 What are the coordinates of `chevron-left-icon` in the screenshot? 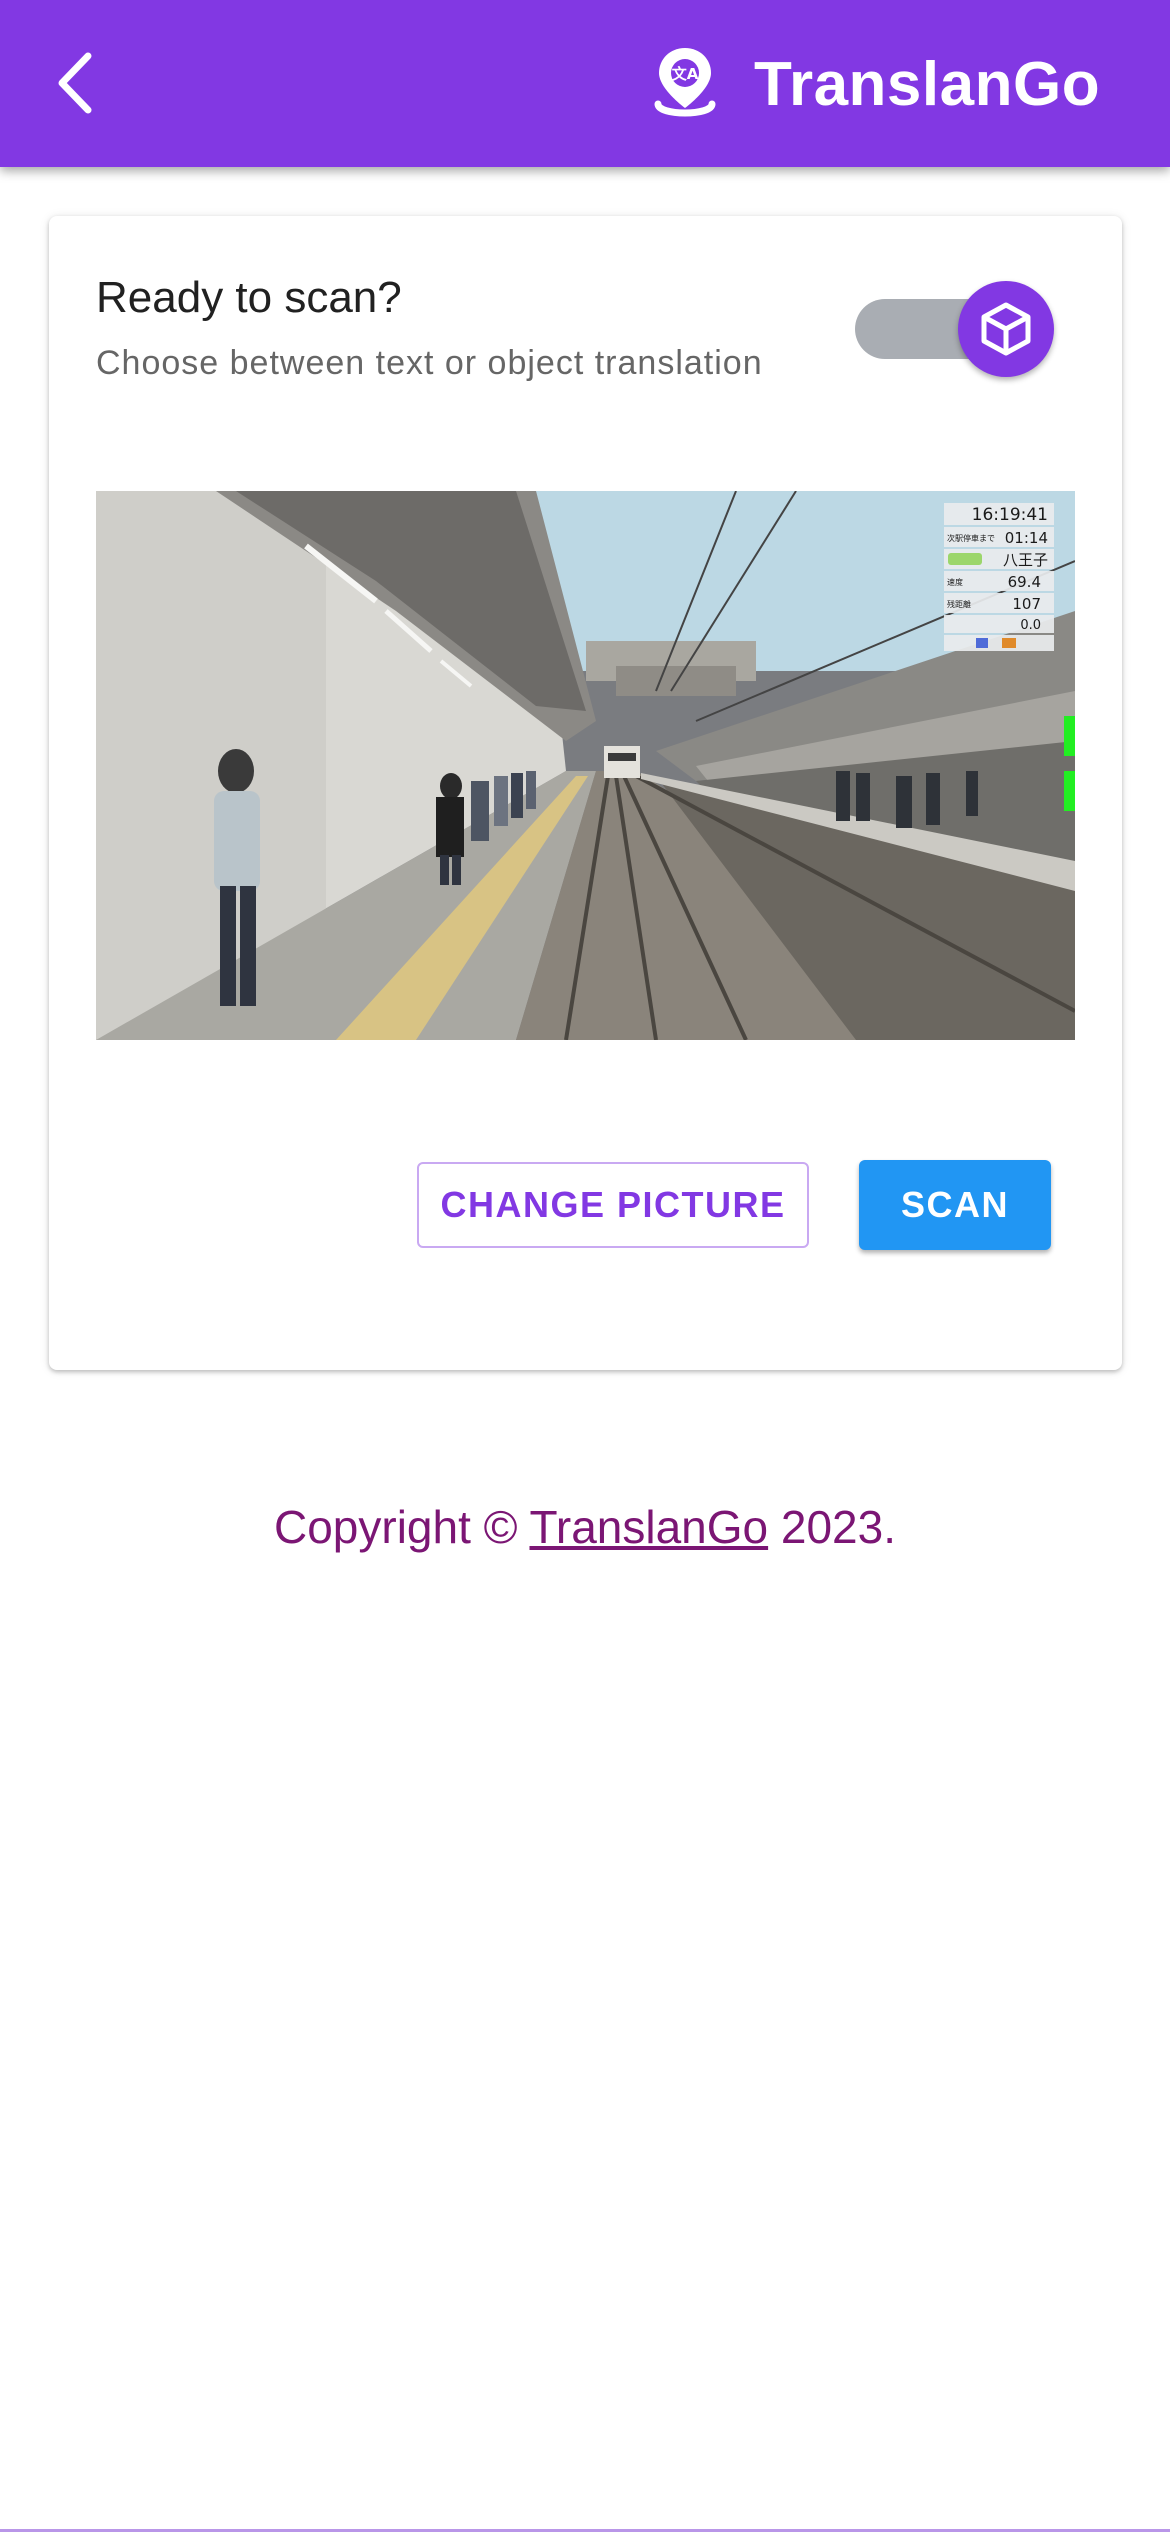 It's located at (75, 83).